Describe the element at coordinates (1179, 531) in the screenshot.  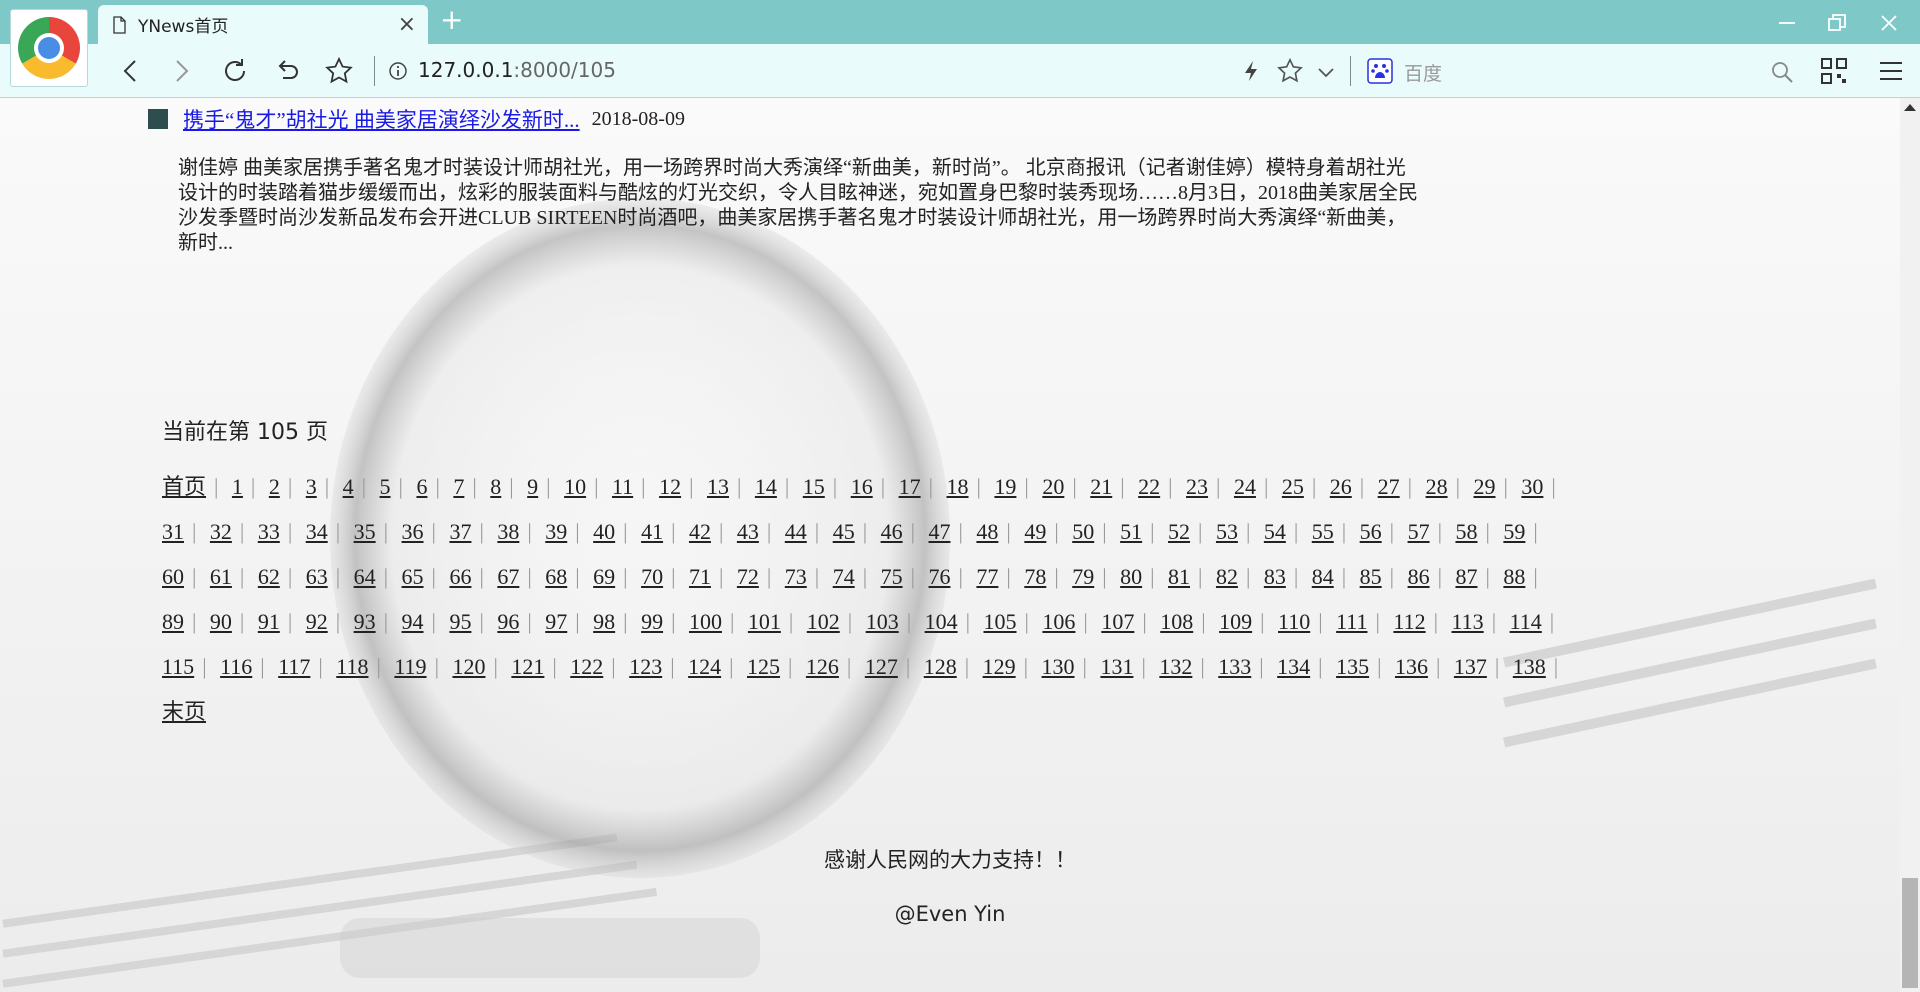
I see `page-link-52: 52` at that location.